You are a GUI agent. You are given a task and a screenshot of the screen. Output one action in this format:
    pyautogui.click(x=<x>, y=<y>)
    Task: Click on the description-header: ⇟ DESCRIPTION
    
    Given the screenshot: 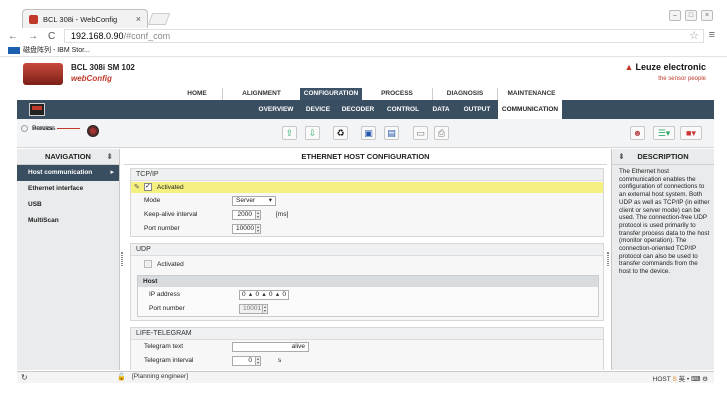 What is the action you would take?
    pyautogui.click(x=663, y=157)
    